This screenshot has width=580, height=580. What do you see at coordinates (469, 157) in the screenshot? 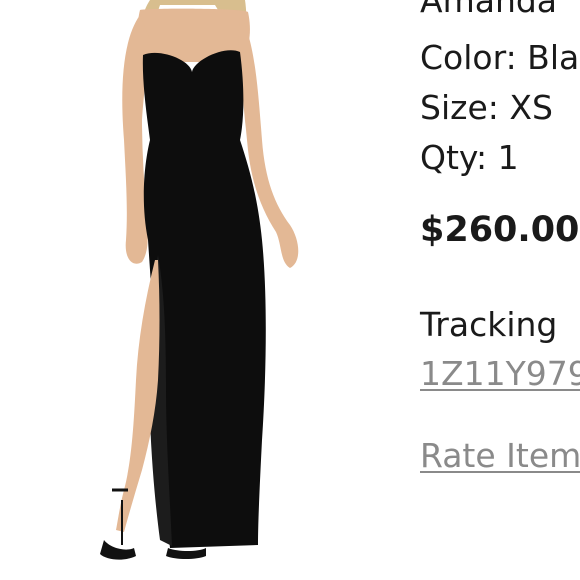
I see `product-quantity: Qty: 1` at bounding box center [469, 157].